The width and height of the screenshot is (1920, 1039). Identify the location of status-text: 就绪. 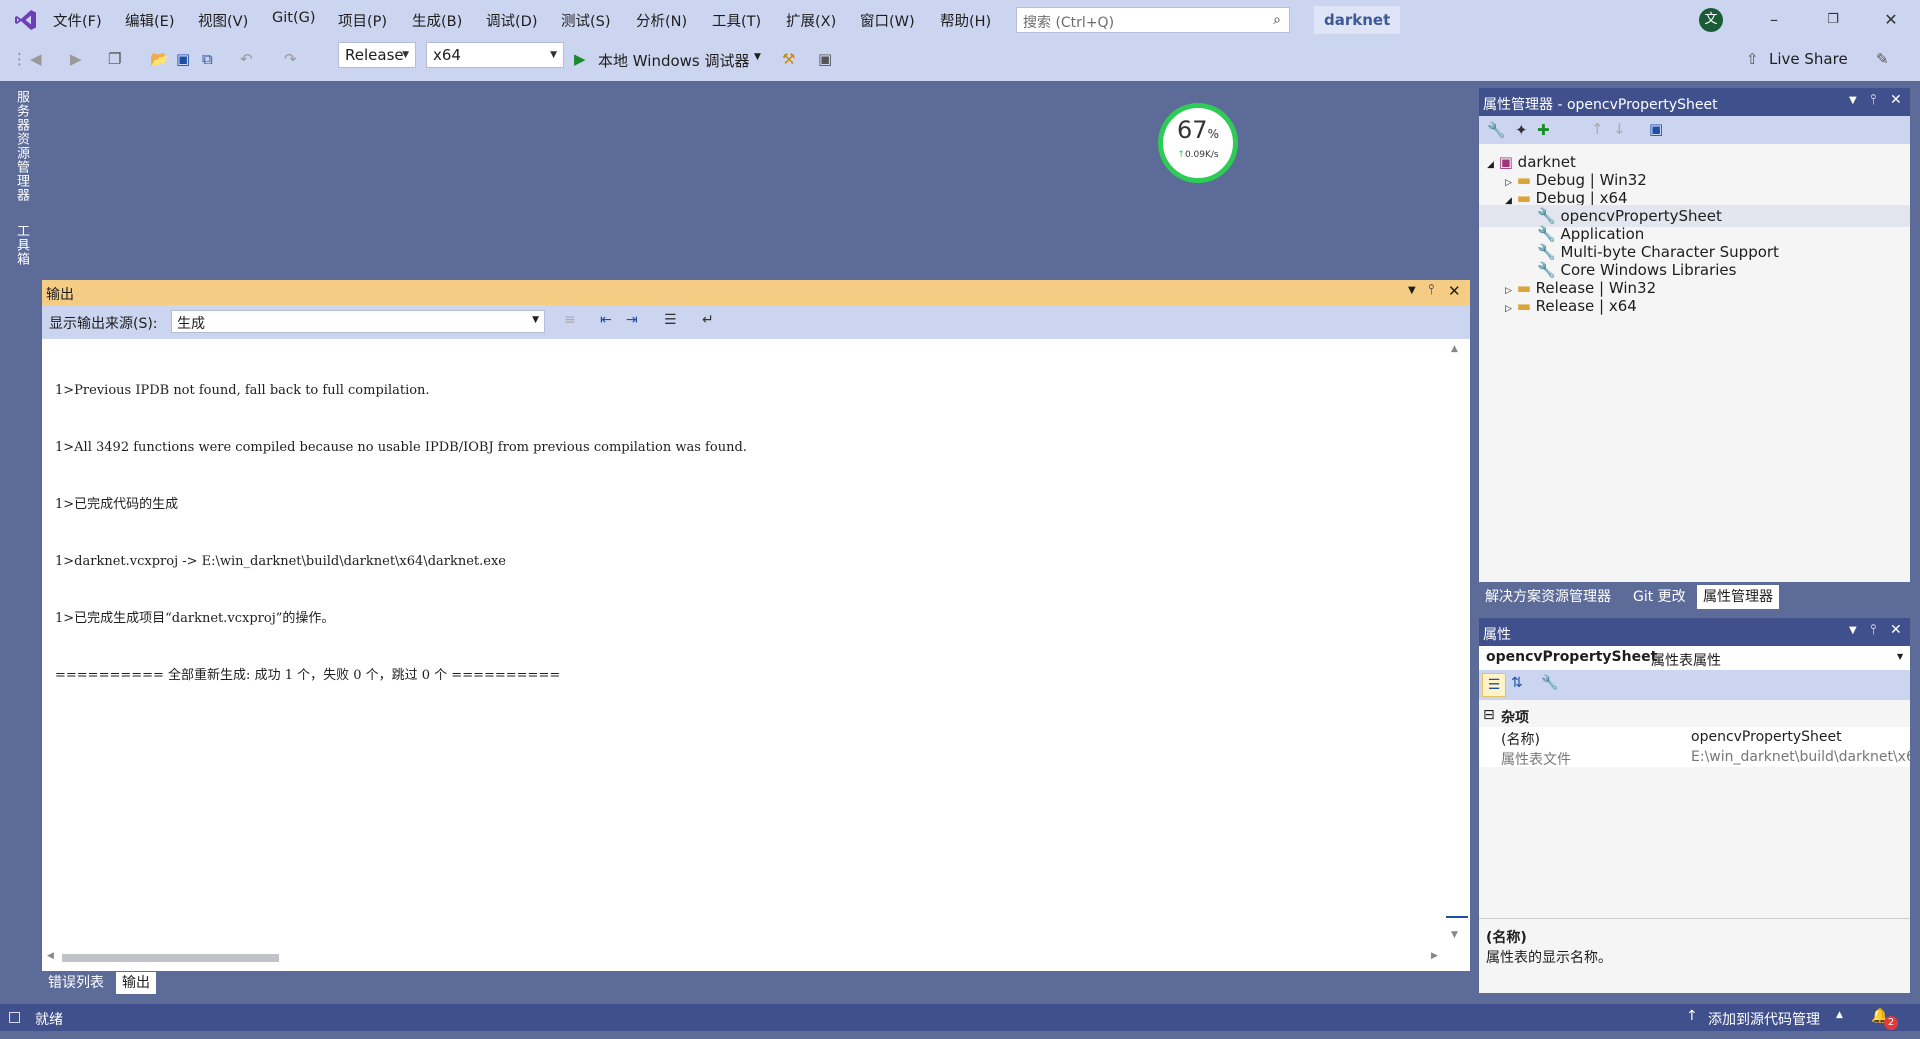
(49, 1020).